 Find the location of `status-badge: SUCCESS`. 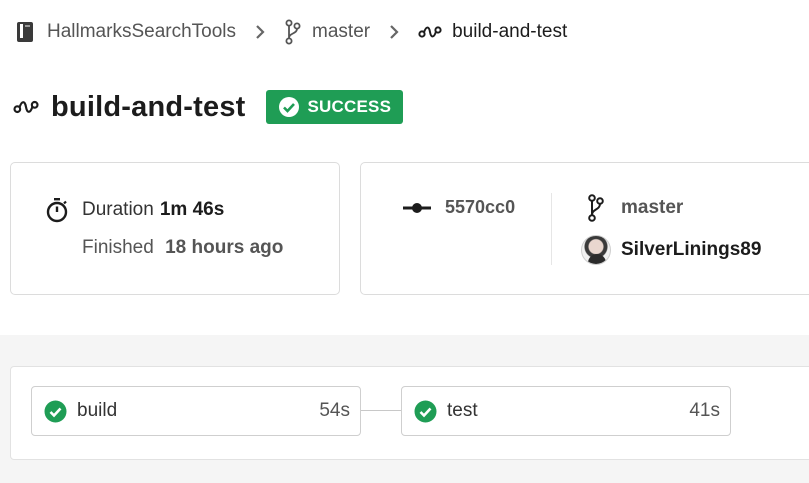

status-badge: SUCCESS is located at coordinates (334, 107).